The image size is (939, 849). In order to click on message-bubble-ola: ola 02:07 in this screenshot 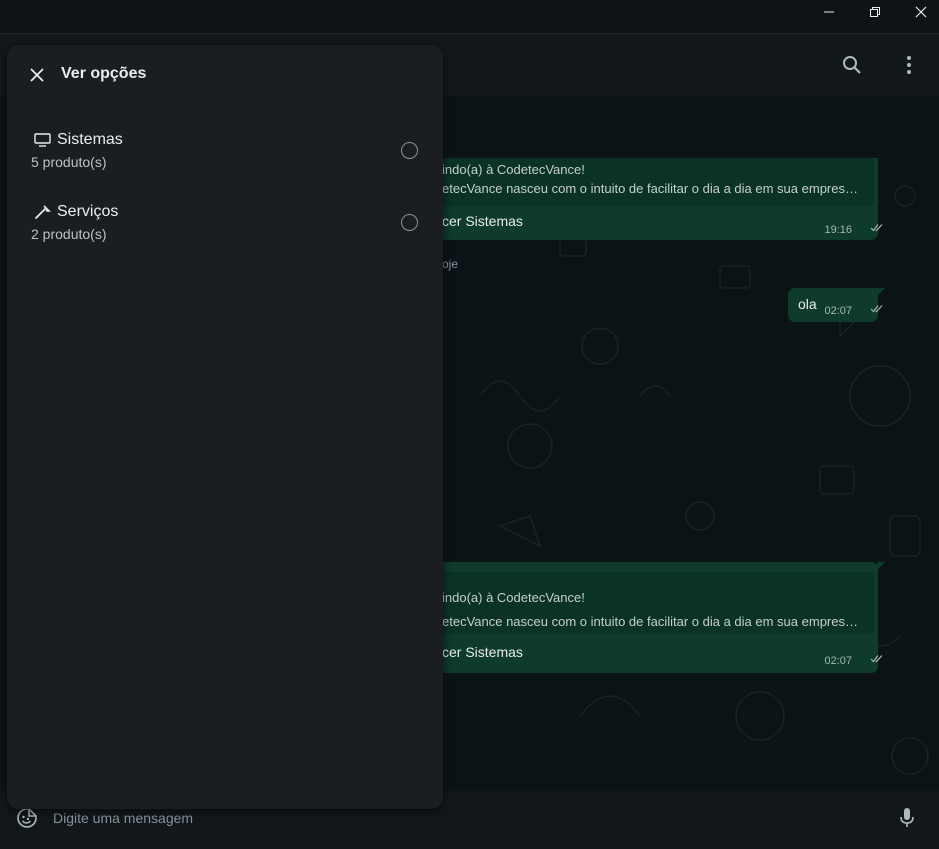, I will do `click(836, 305)`.